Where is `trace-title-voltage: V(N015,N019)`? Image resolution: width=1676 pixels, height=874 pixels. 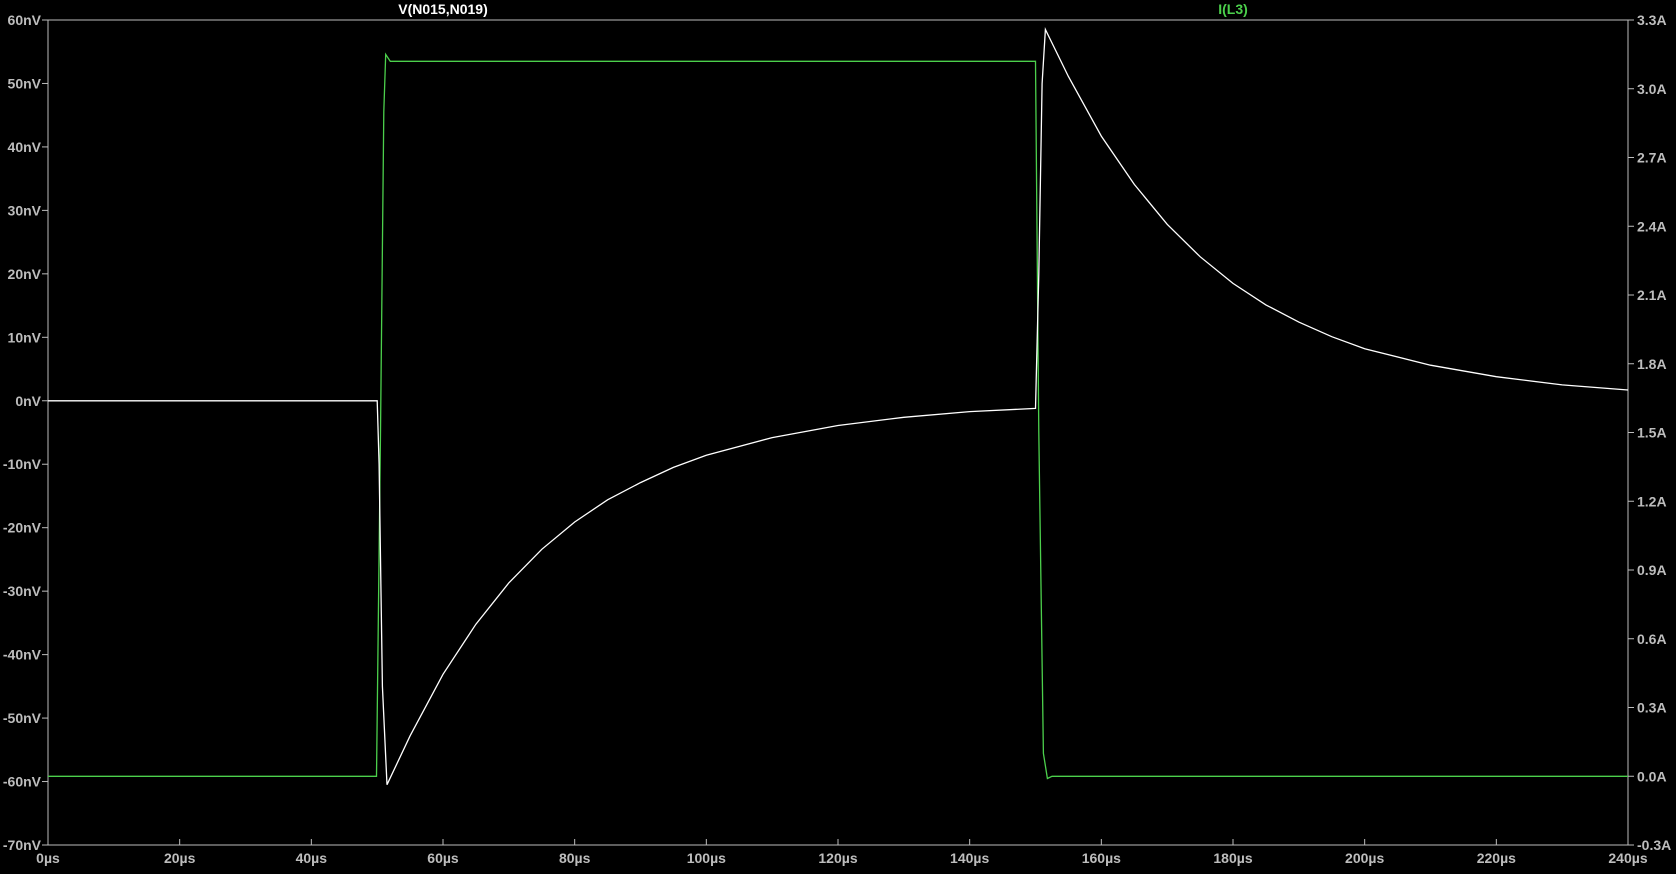 trace-title-voltage: V(N015,N019) is located at coordinates (443, 9).